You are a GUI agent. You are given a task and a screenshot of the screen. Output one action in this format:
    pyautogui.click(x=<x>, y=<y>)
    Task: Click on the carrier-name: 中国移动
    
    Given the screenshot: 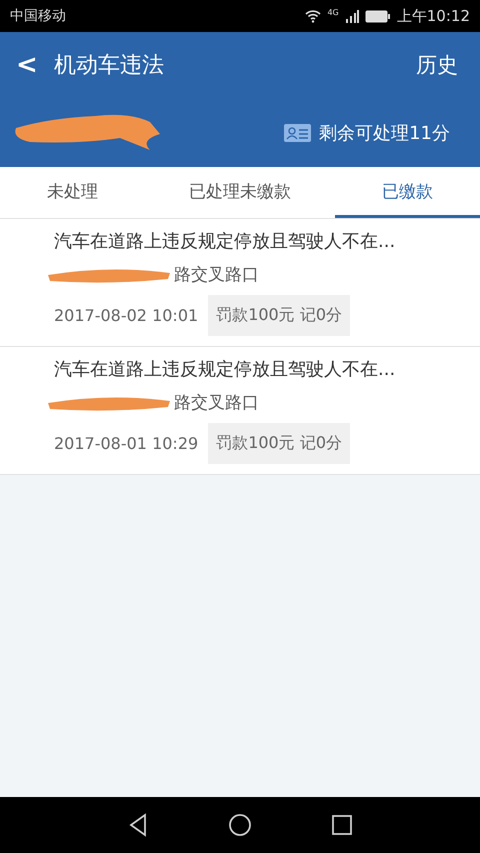 What is the action you would take?
    pyautogui.click(x=38, y=16)
    